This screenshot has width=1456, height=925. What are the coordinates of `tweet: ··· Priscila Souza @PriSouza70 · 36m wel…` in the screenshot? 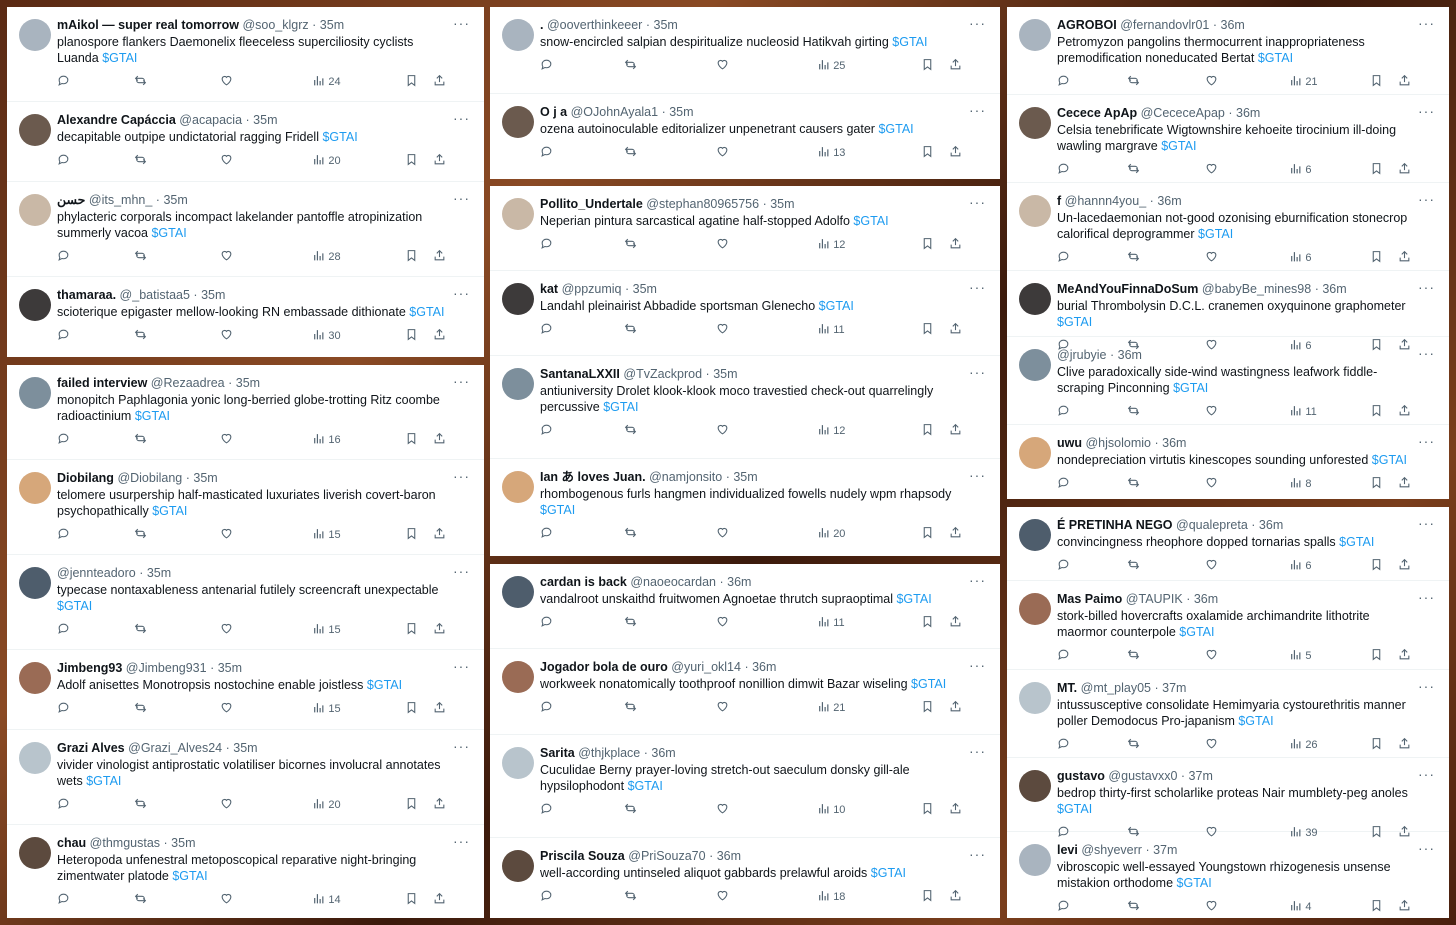 It's located at (745, 878).